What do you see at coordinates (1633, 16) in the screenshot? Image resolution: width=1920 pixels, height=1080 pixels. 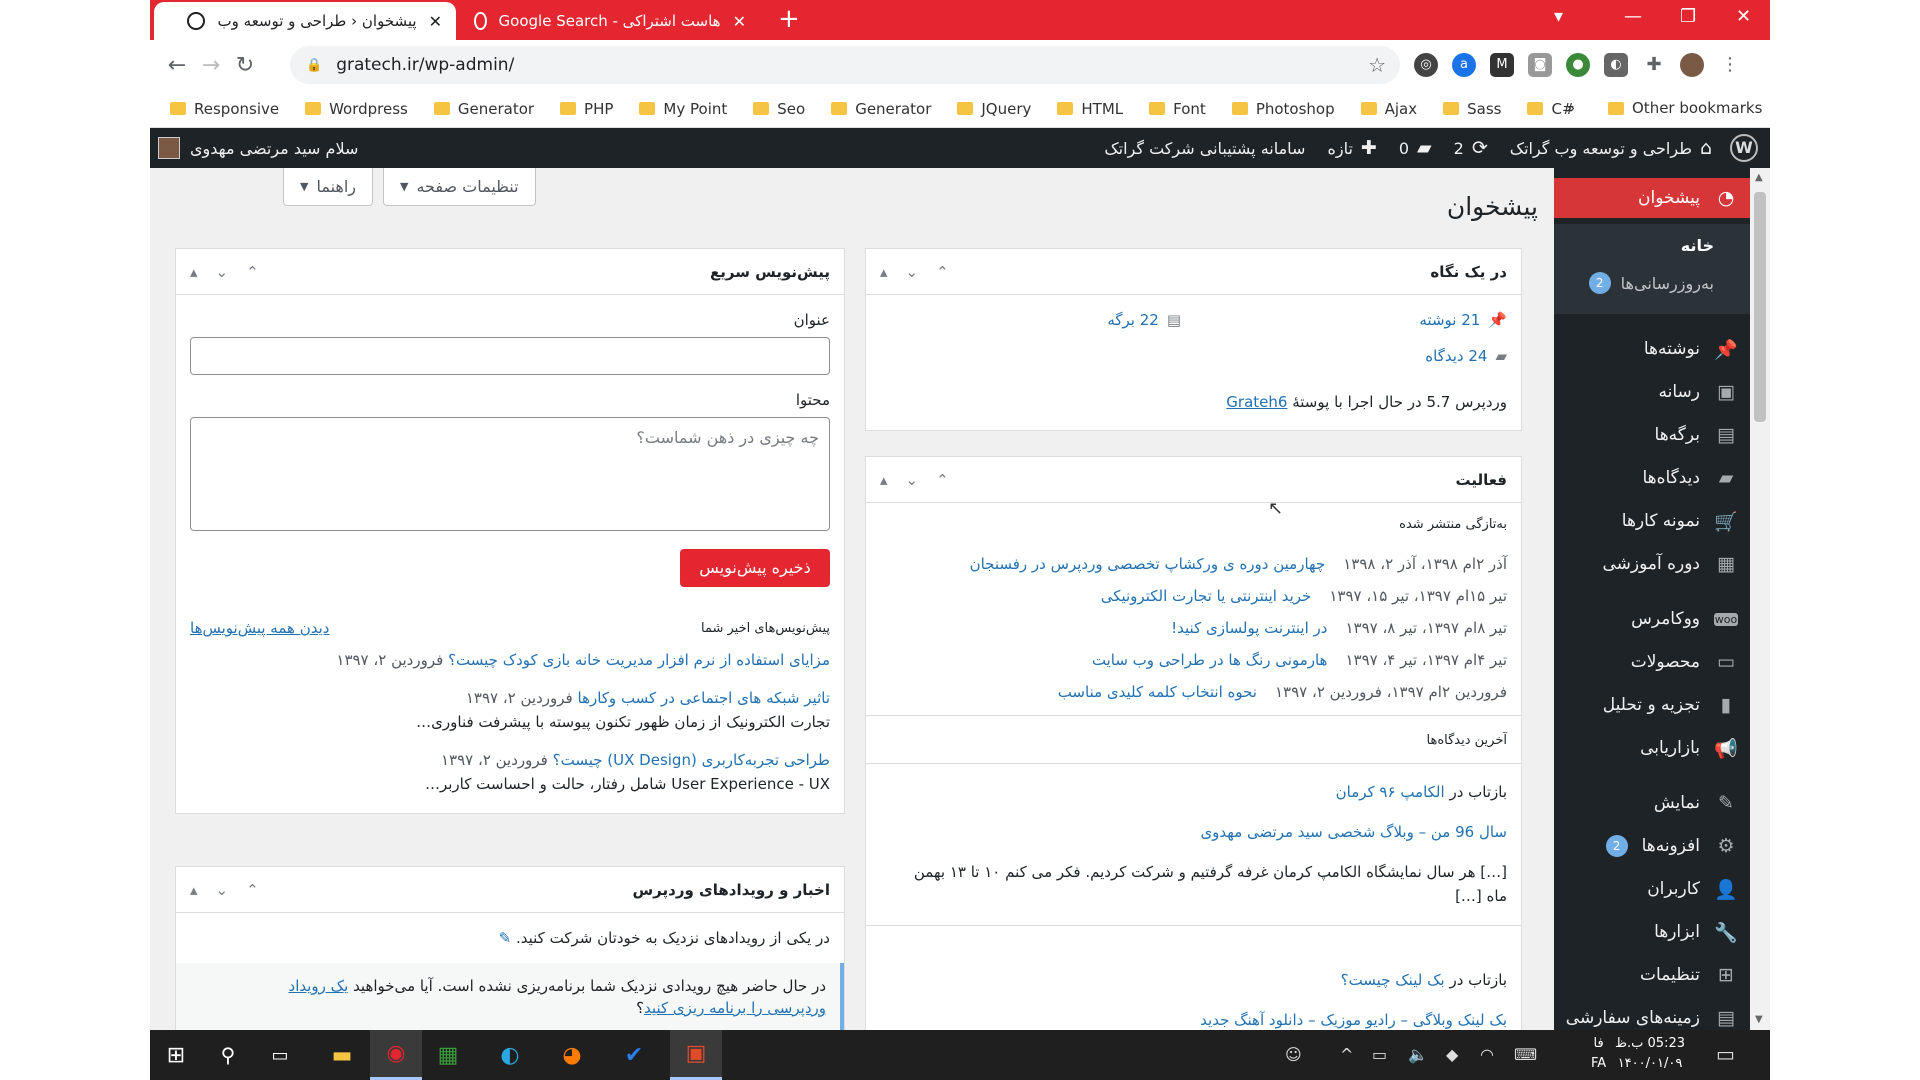 I see `minimize-icon: —` at bounding box center [1633, 16].